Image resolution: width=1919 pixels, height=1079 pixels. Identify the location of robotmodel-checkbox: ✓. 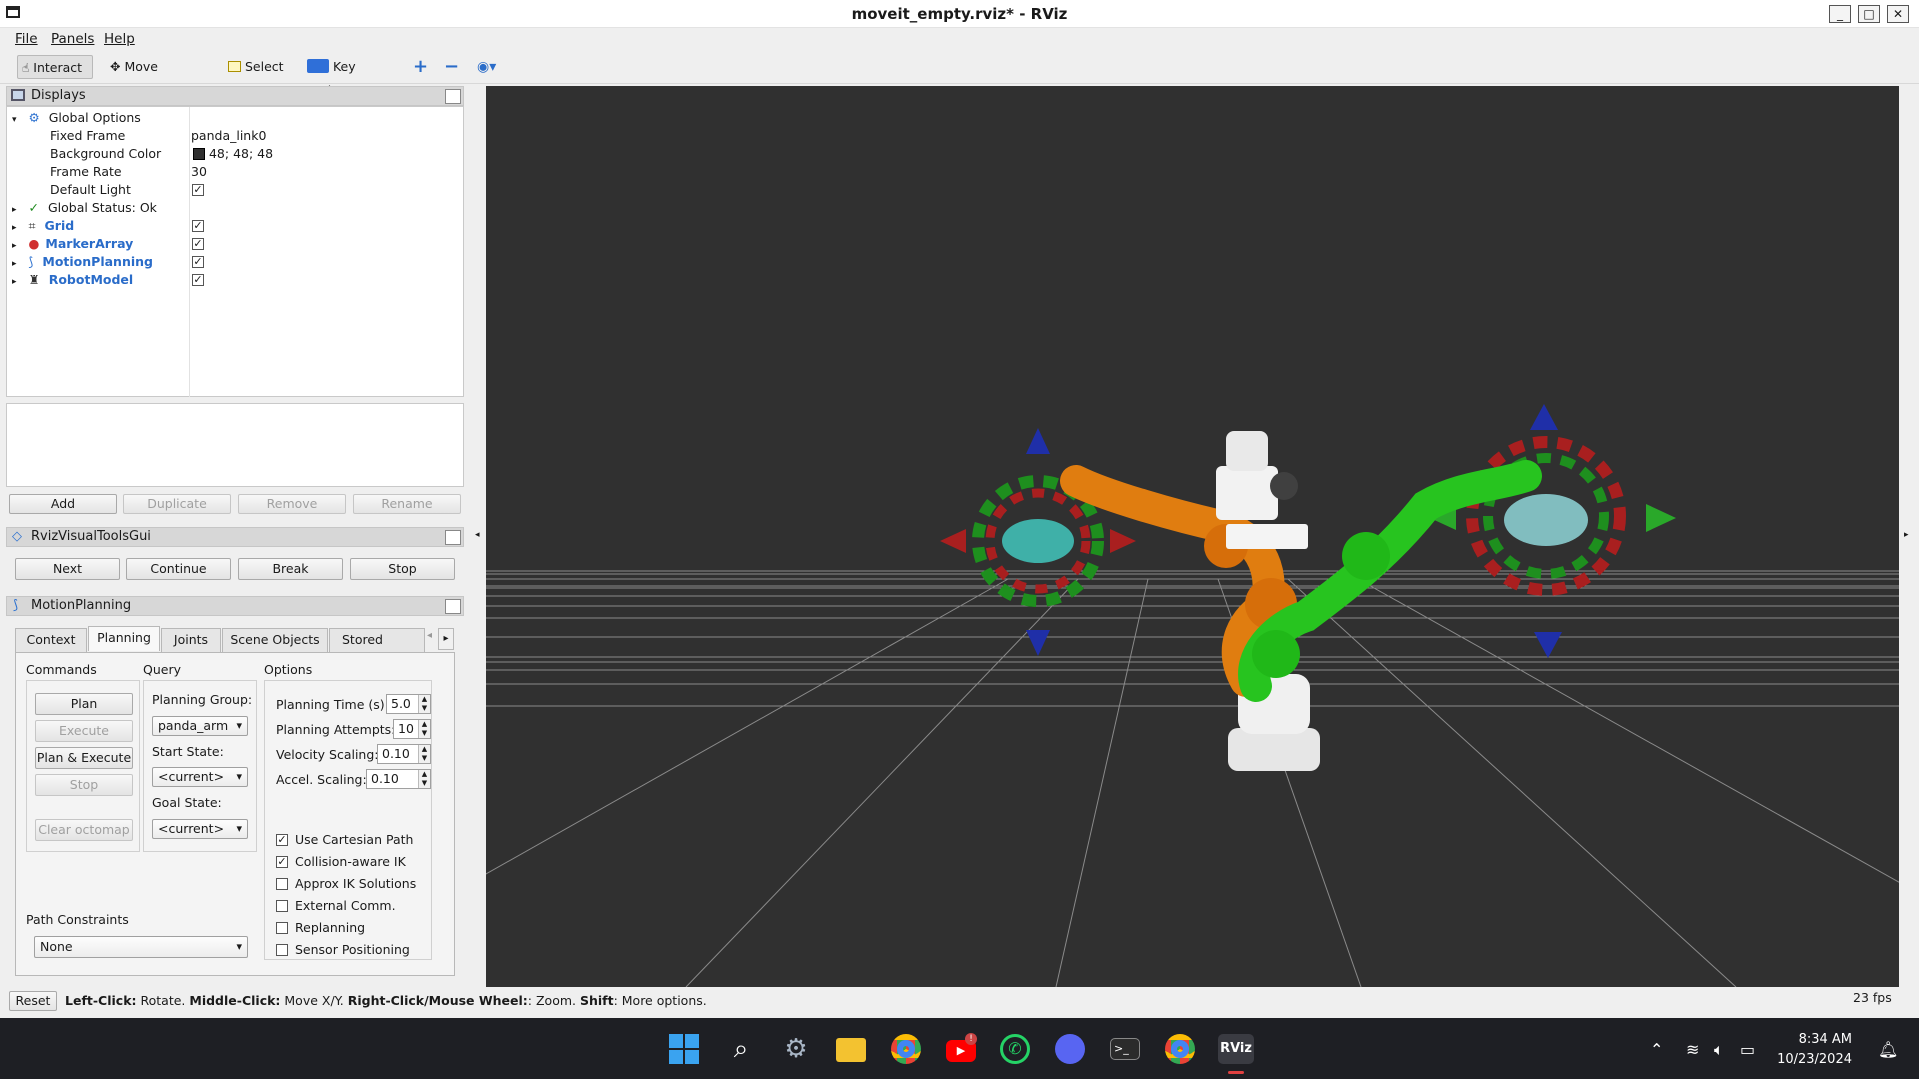
(198, 280).